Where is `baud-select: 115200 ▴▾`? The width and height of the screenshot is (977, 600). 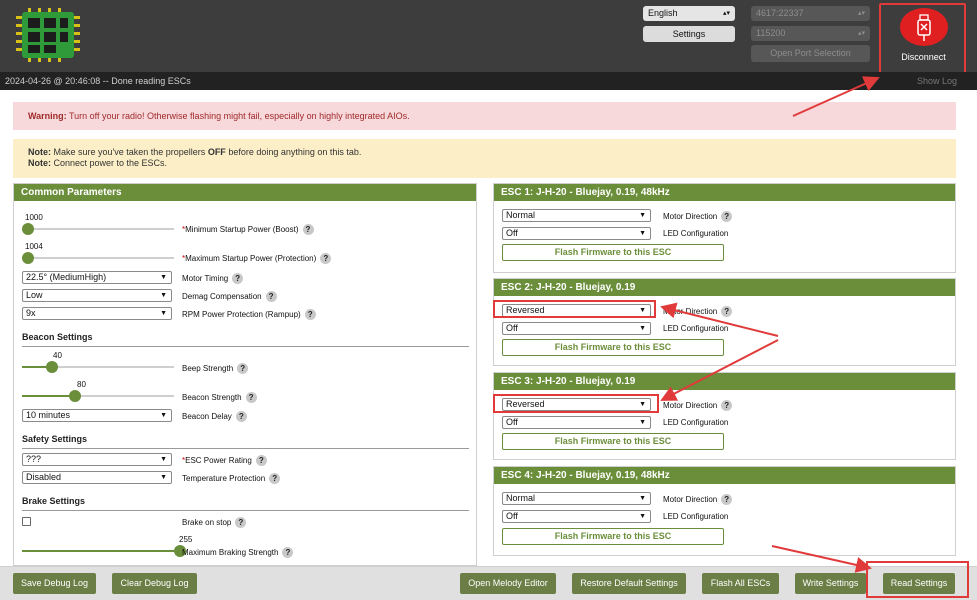 baud-select: 115200 ▴▾ is located at coordinates (810, 33).